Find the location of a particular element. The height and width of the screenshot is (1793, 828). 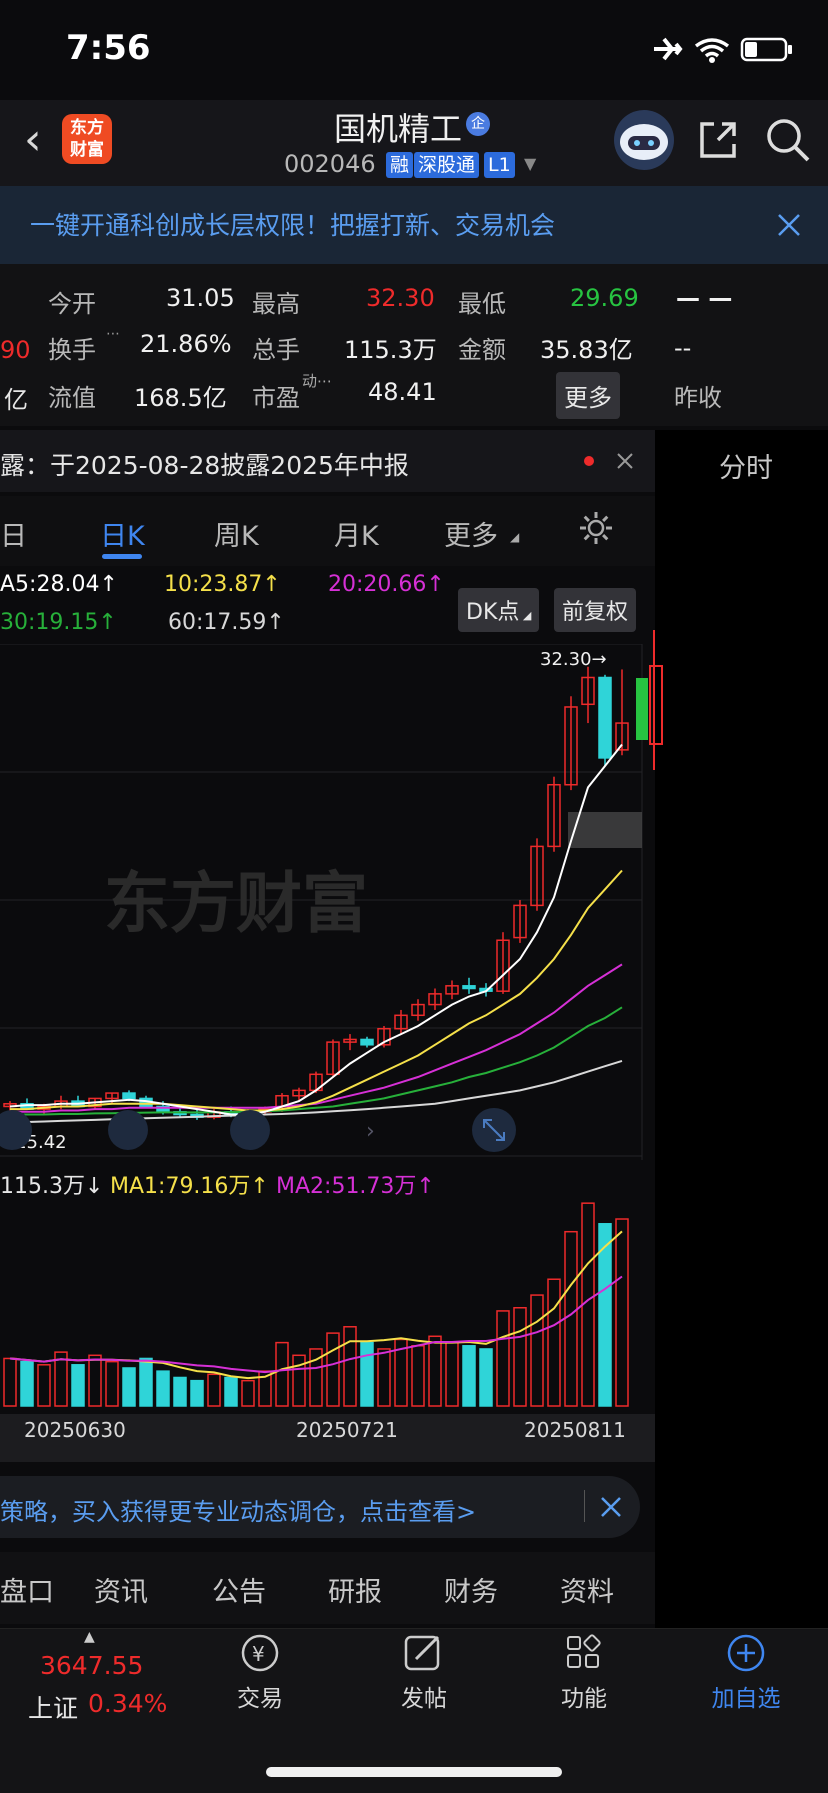

subtab-news: 资讯 is located at coordinates (121, 1589).